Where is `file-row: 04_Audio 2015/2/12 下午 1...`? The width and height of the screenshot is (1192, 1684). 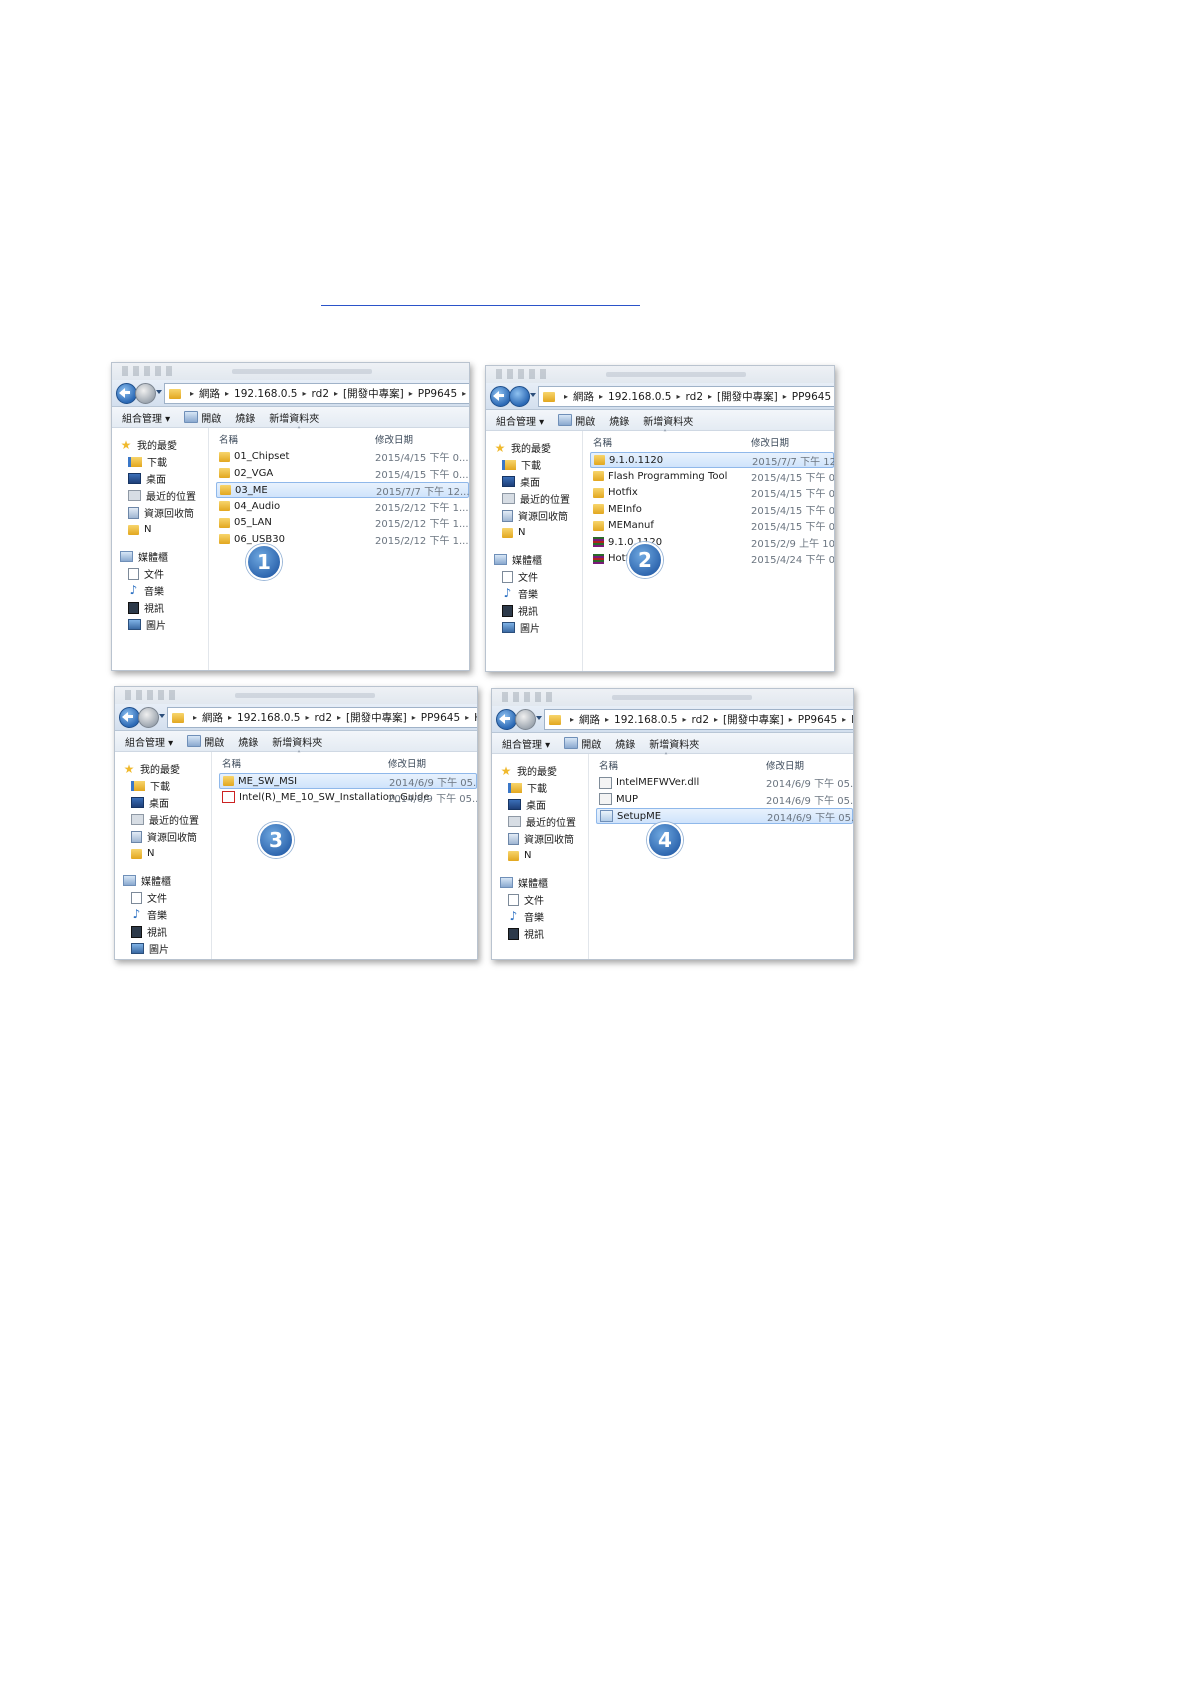
file-row: 04_Audio 2015/2/12 下午 1... is located at coordinates (342, 506).